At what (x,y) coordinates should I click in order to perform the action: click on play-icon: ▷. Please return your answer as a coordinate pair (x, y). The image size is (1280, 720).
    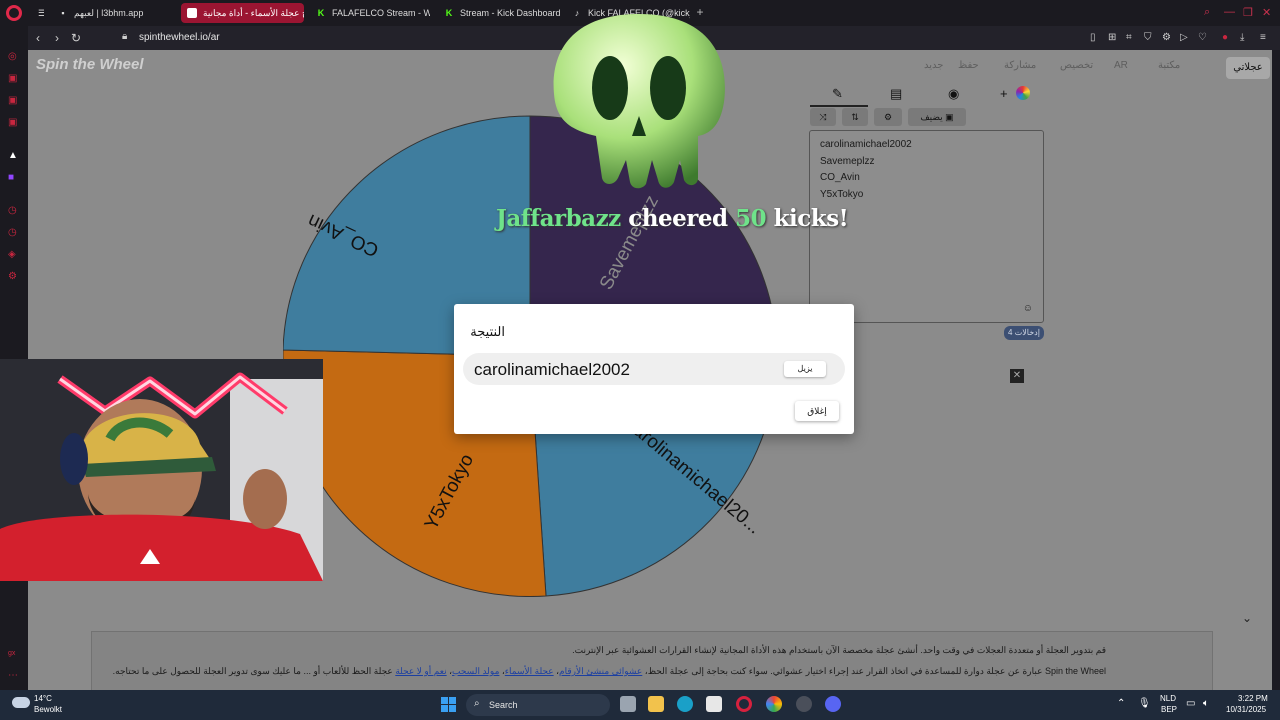
    Looking at the image, I should click on (1184, 37).